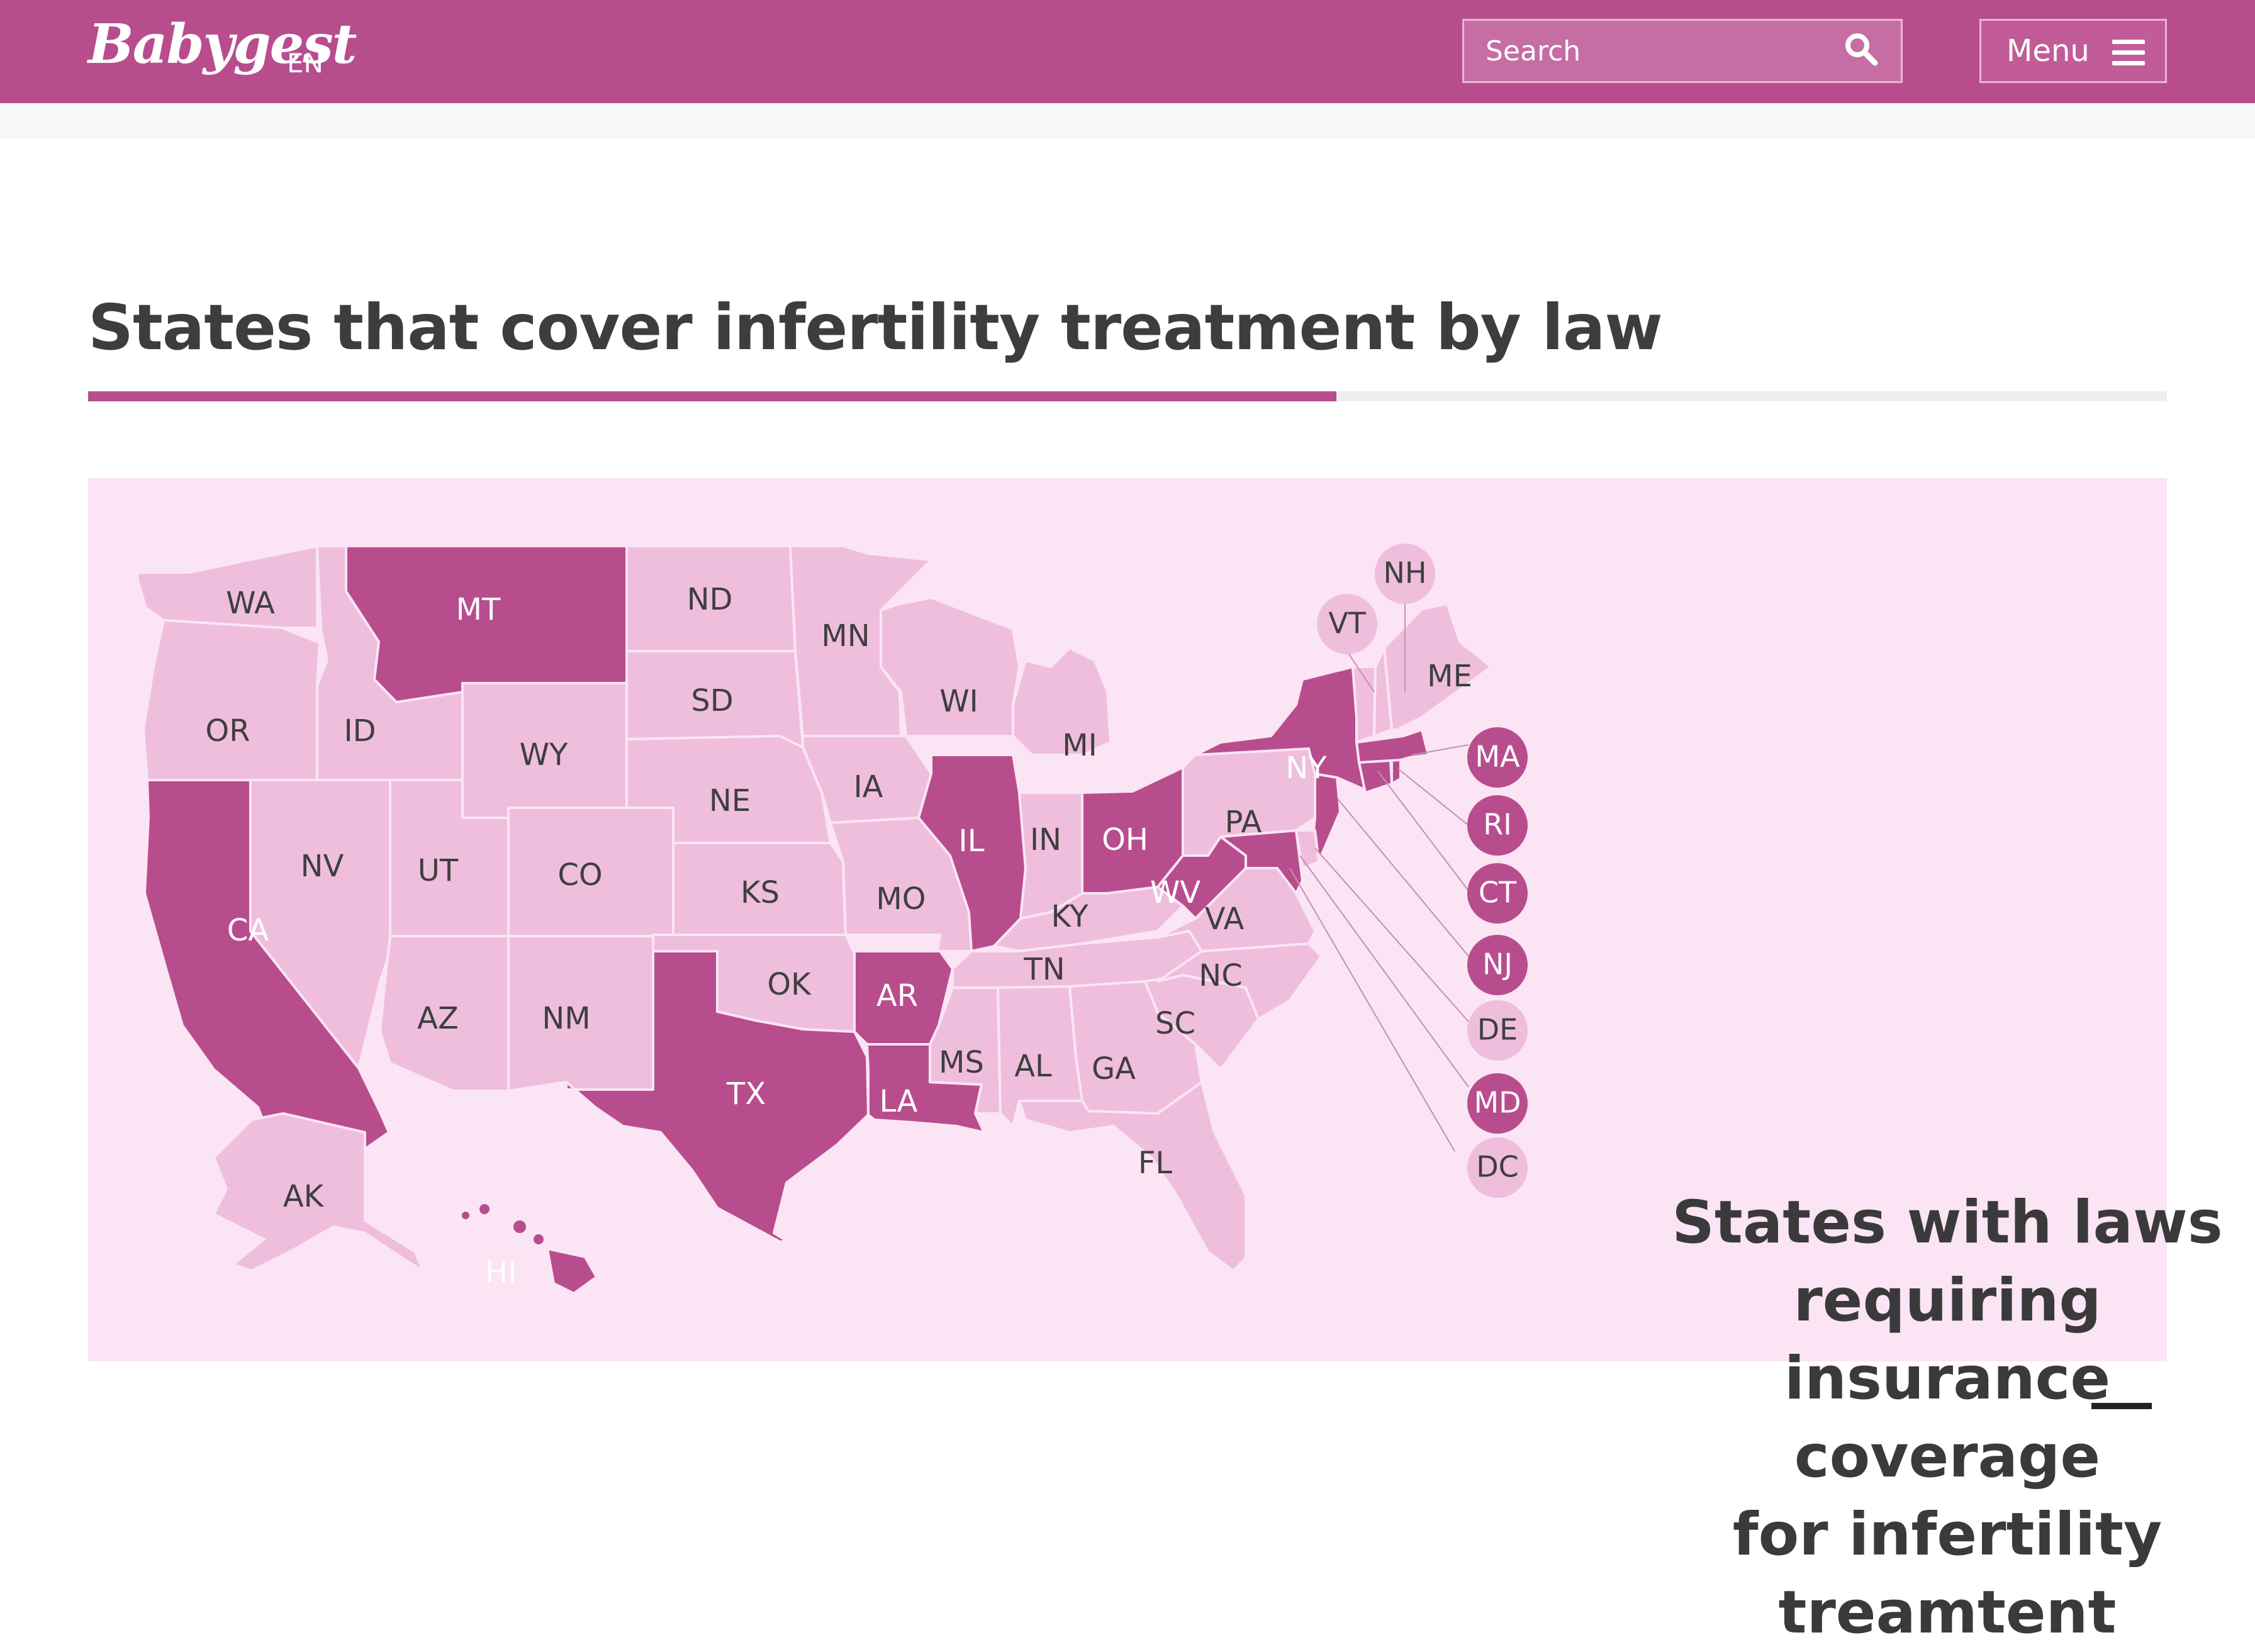  Describe the element at coordinates (544, 755) in the screenshot. I see `state-label-wy: WY` at that location.